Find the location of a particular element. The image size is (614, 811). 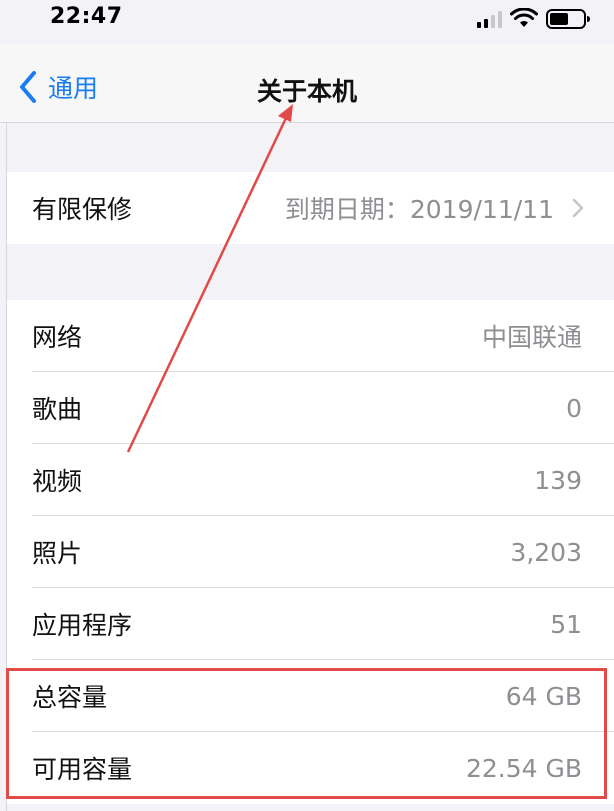

chevron-right-icon is located at coordinates (578, 208).